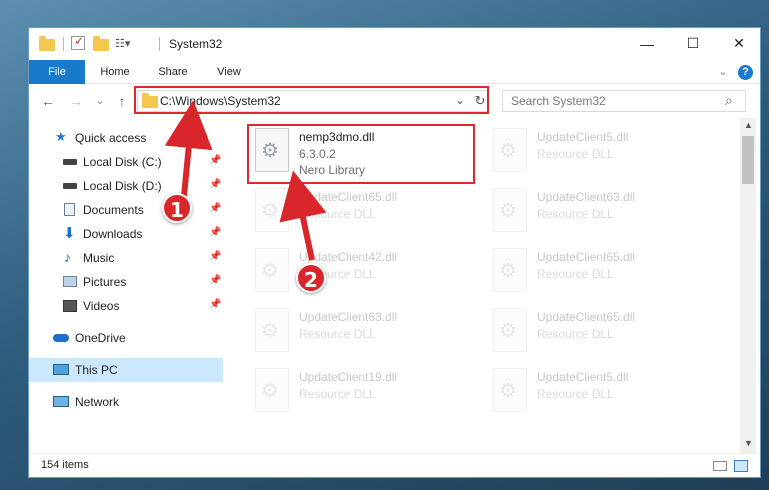 The height and width of the screenshot is (490, 769). What do you see at coordinates (115, 72) in the screenshot?
I see `tab-home: Home` at bounding box center [115, 72].